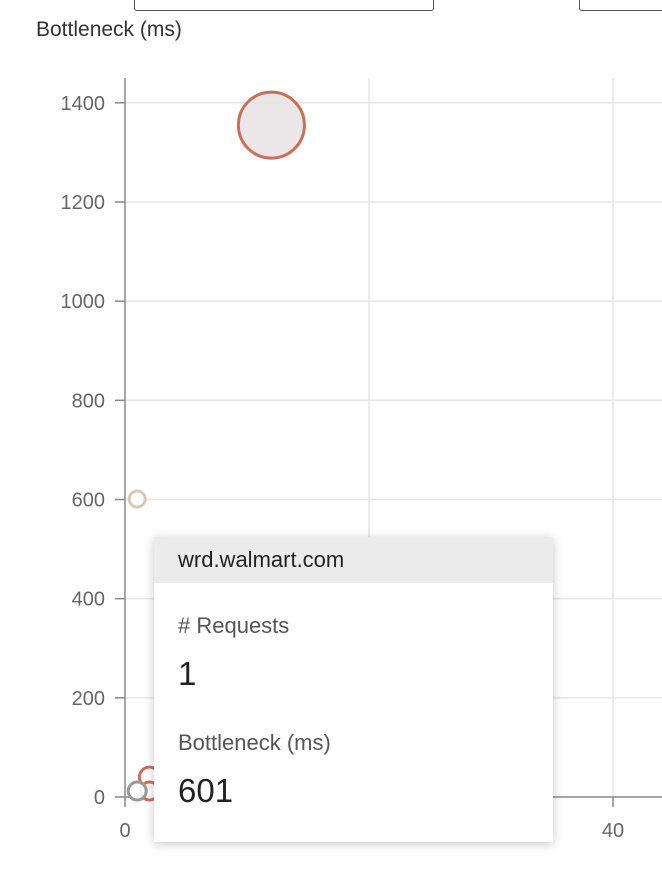 The height and width of the screenshot is (872, 662). I want to click on y-tick-label: 800, so click(88, 401).